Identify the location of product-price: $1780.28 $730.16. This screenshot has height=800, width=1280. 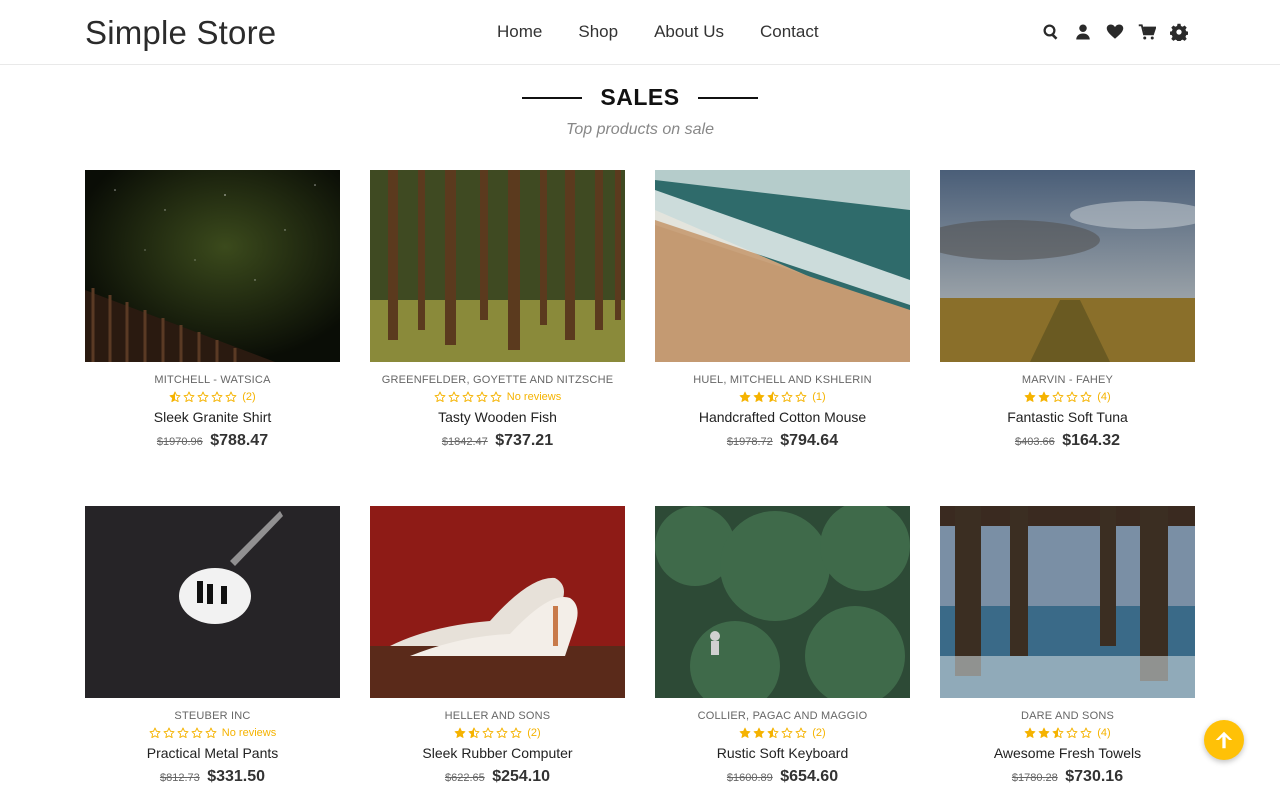
(1067, 777).